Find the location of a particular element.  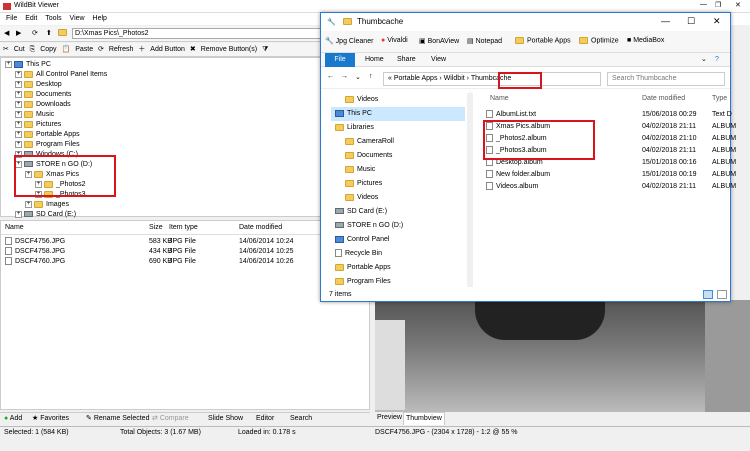

close-button: ✕ is located at coordinates (738, 5).